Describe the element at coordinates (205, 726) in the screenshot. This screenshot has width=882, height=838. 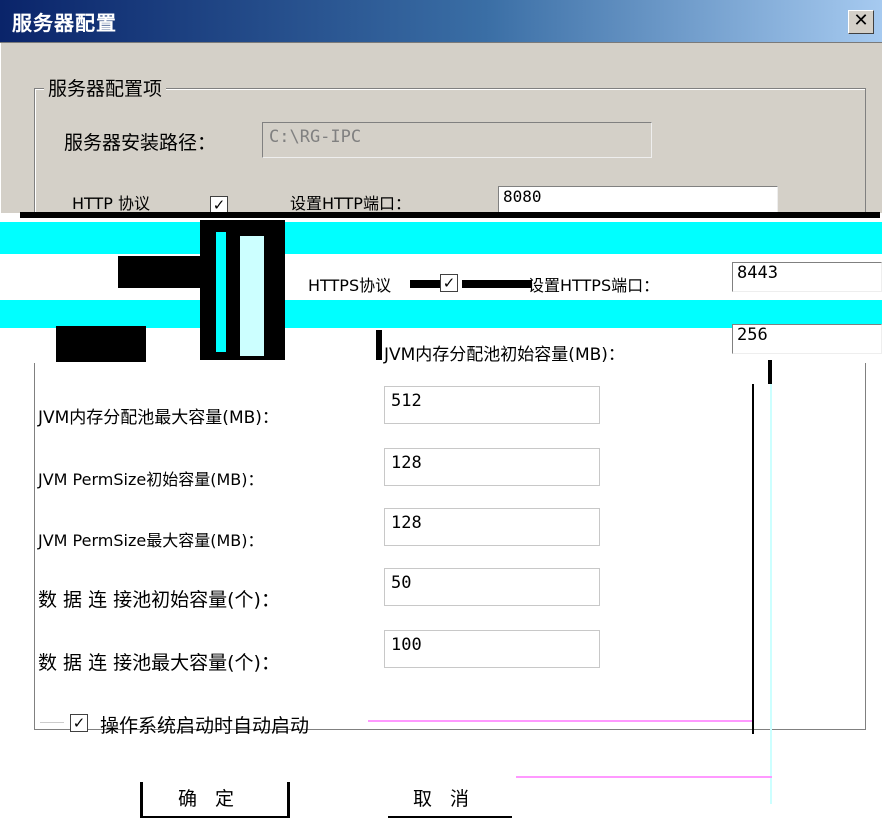
I see `autostart-label: 操作系统启动时自动启动` at that location.